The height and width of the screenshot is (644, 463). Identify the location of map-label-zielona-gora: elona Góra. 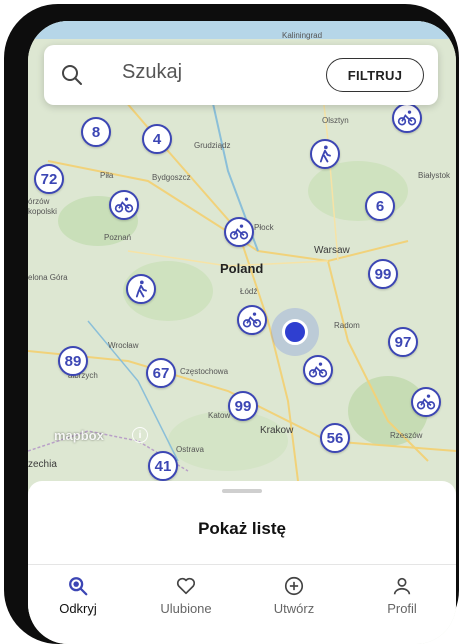
(48, 277).